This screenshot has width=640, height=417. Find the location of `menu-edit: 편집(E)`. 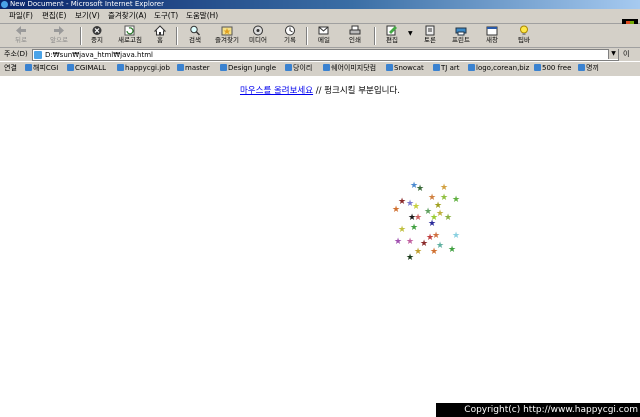

menu-edit: 편집(E) is located at coordinates (54, 16).